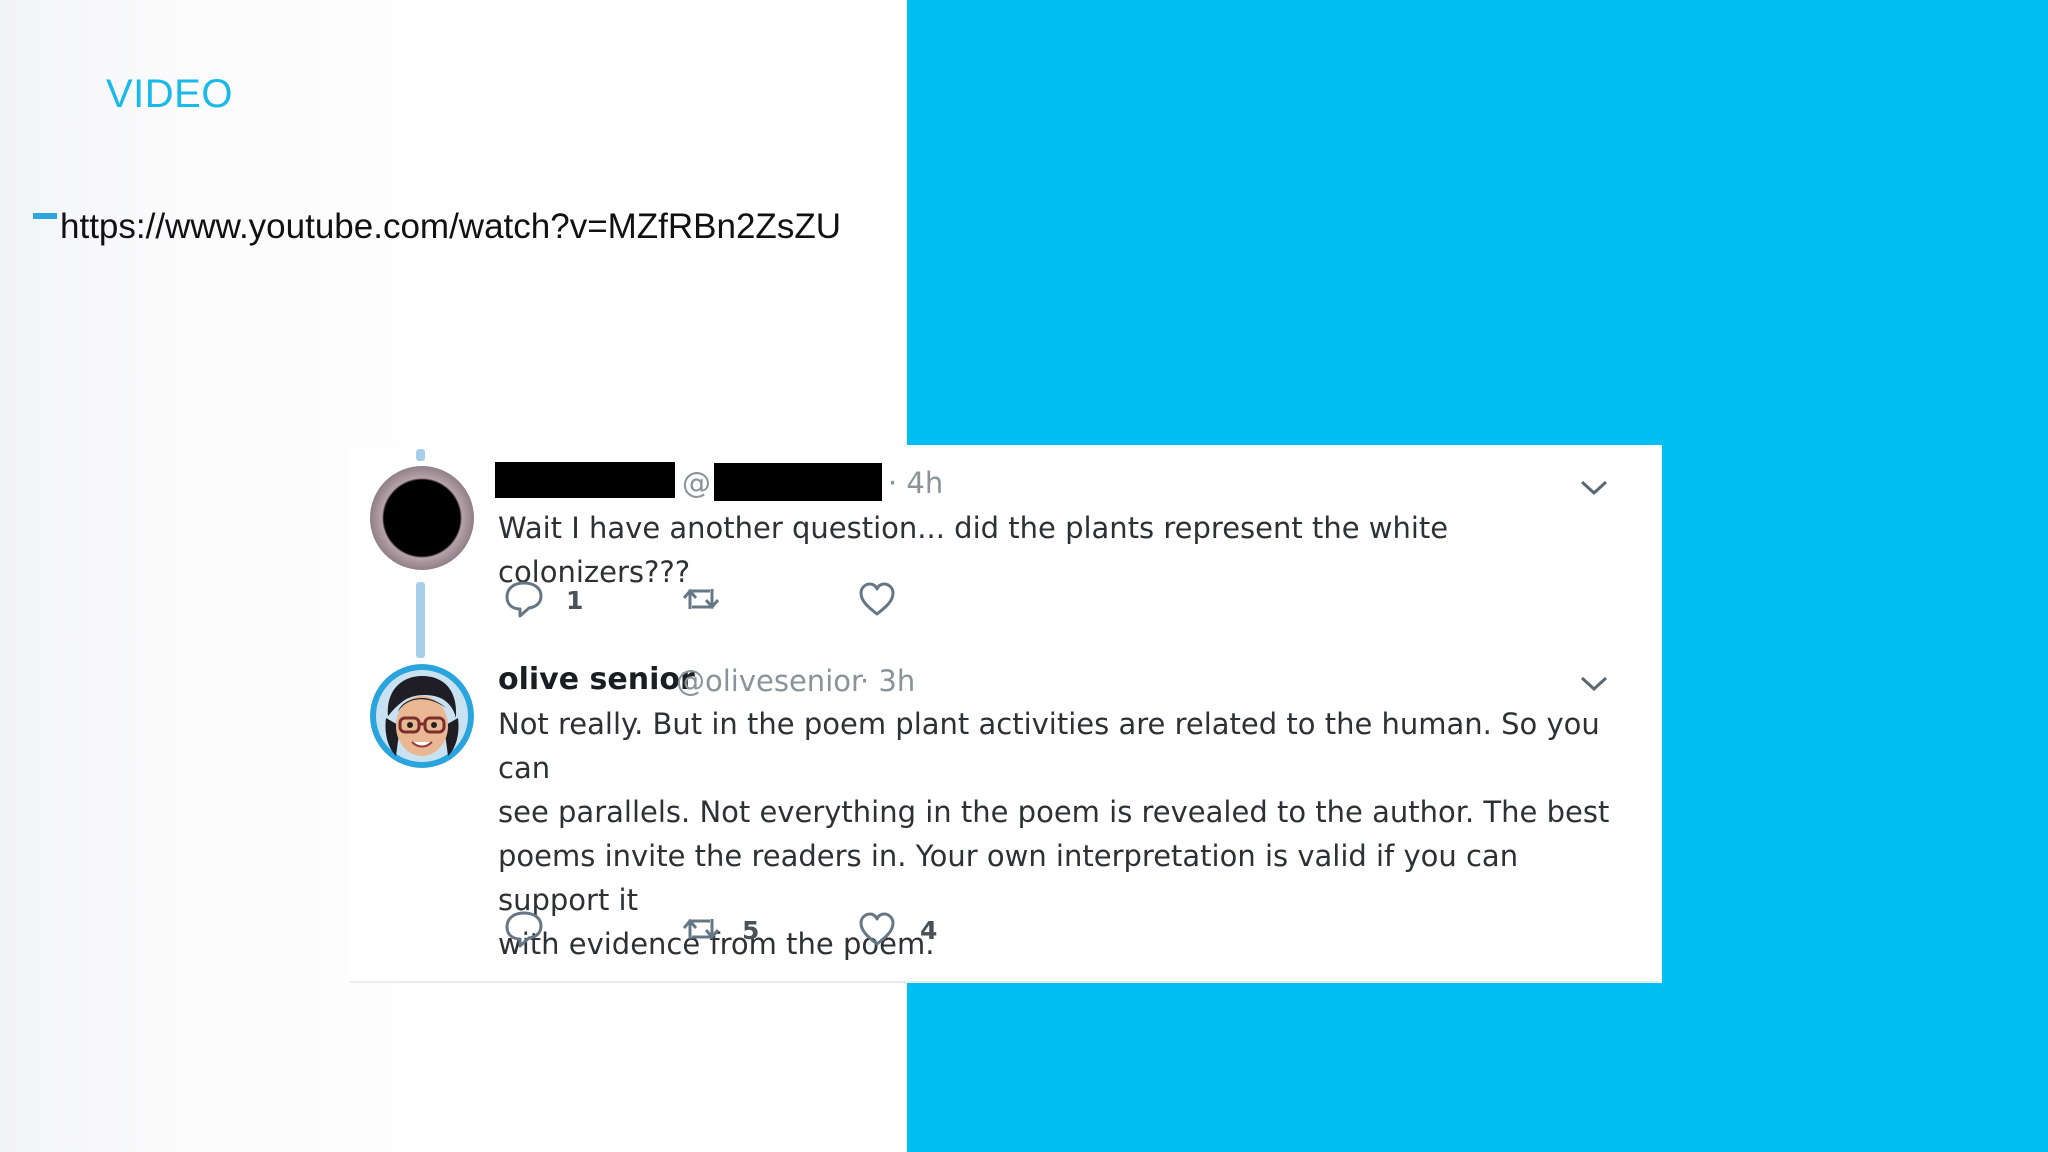 This screenshot has height=1152, width=2048. What do you see at coordinates (887, 681) in the screenshot?
I see `tweet-time: · 3h` at bounding box center [887, 681].